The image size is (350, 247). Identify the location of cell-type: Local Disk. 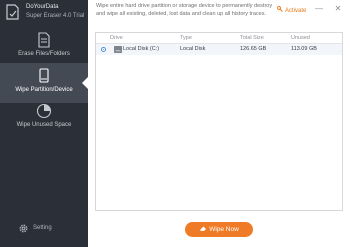
(193, 49).